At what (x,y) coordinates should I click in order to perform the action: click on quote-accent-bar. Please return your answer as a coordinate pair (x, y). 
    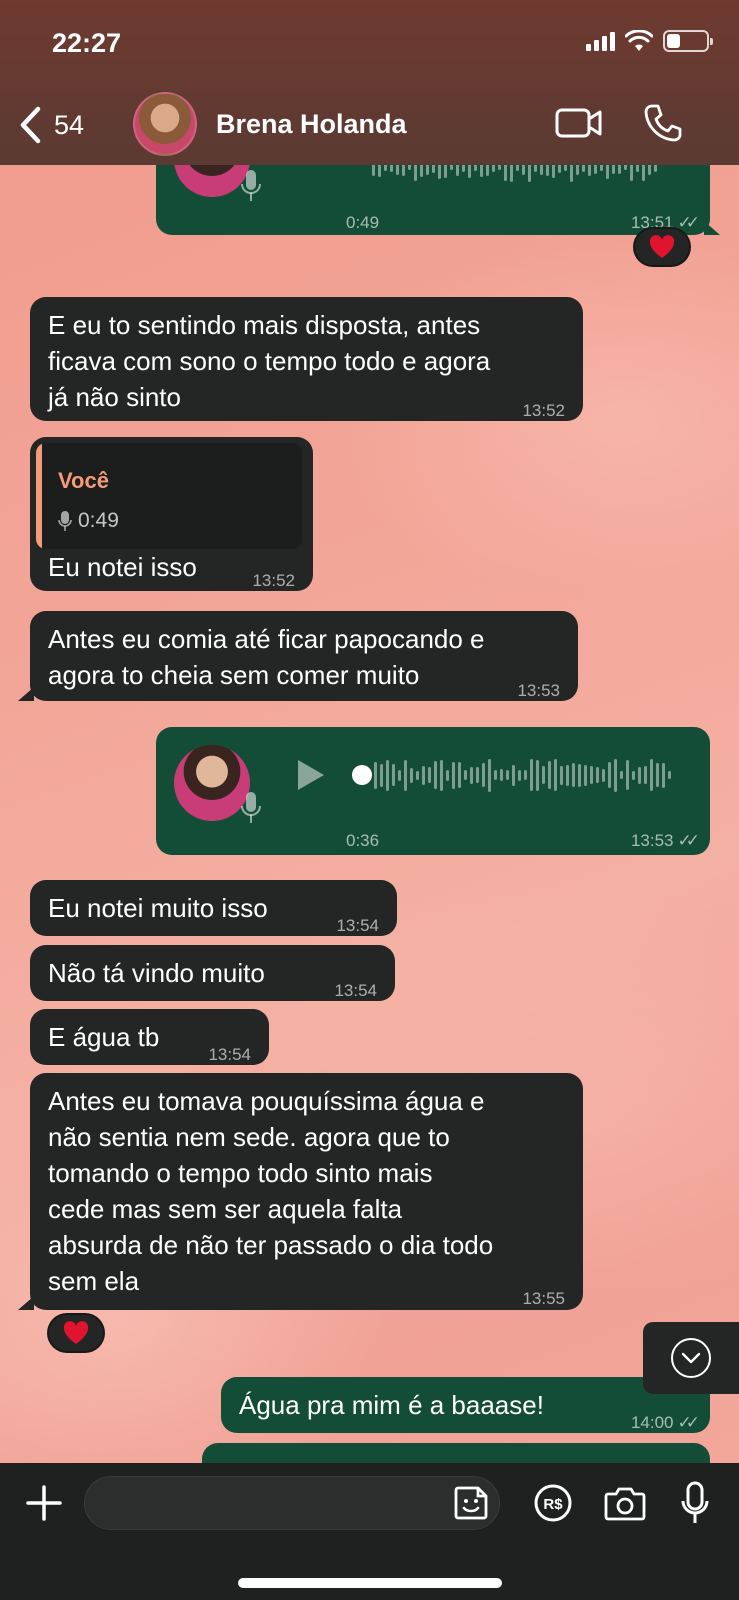
    Looking at the image, I should click on (39, 496).